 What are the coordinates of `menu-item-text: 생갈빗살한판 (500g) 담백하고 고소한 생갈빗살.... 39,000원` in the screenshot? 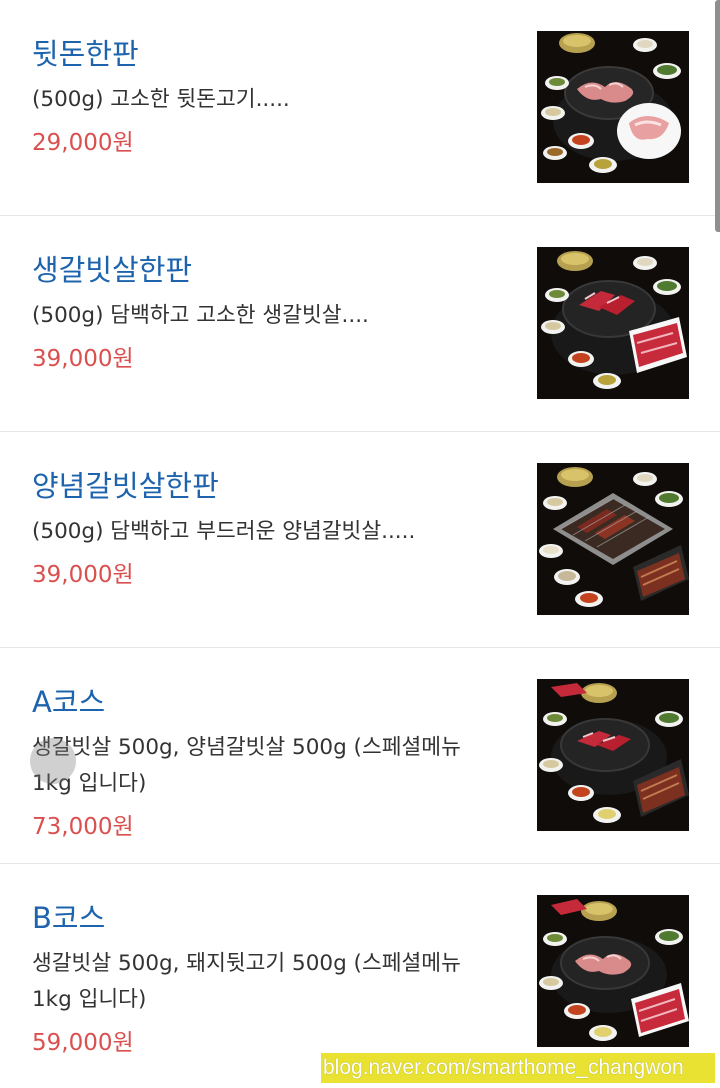 It's located at (267, 313).